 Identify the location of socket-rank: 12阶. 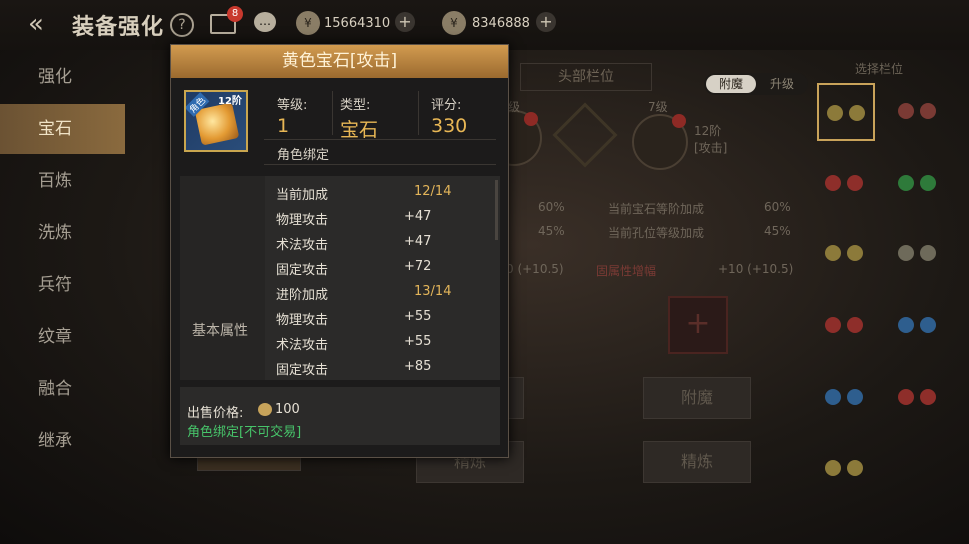
(708, 131).